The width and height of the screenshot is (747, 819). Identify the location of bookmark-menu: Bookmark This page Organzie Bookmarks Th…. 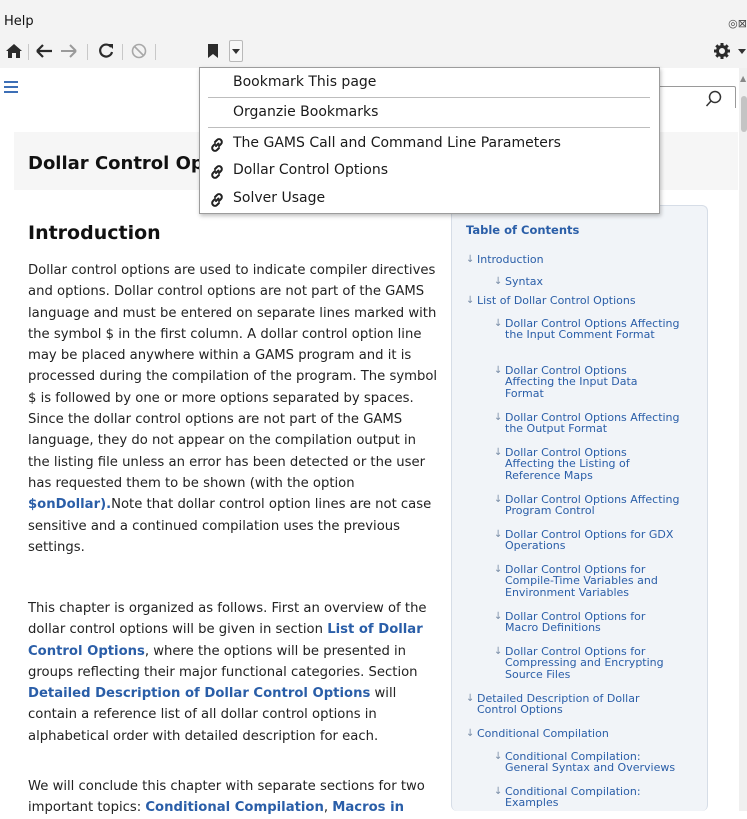
(429, 140).